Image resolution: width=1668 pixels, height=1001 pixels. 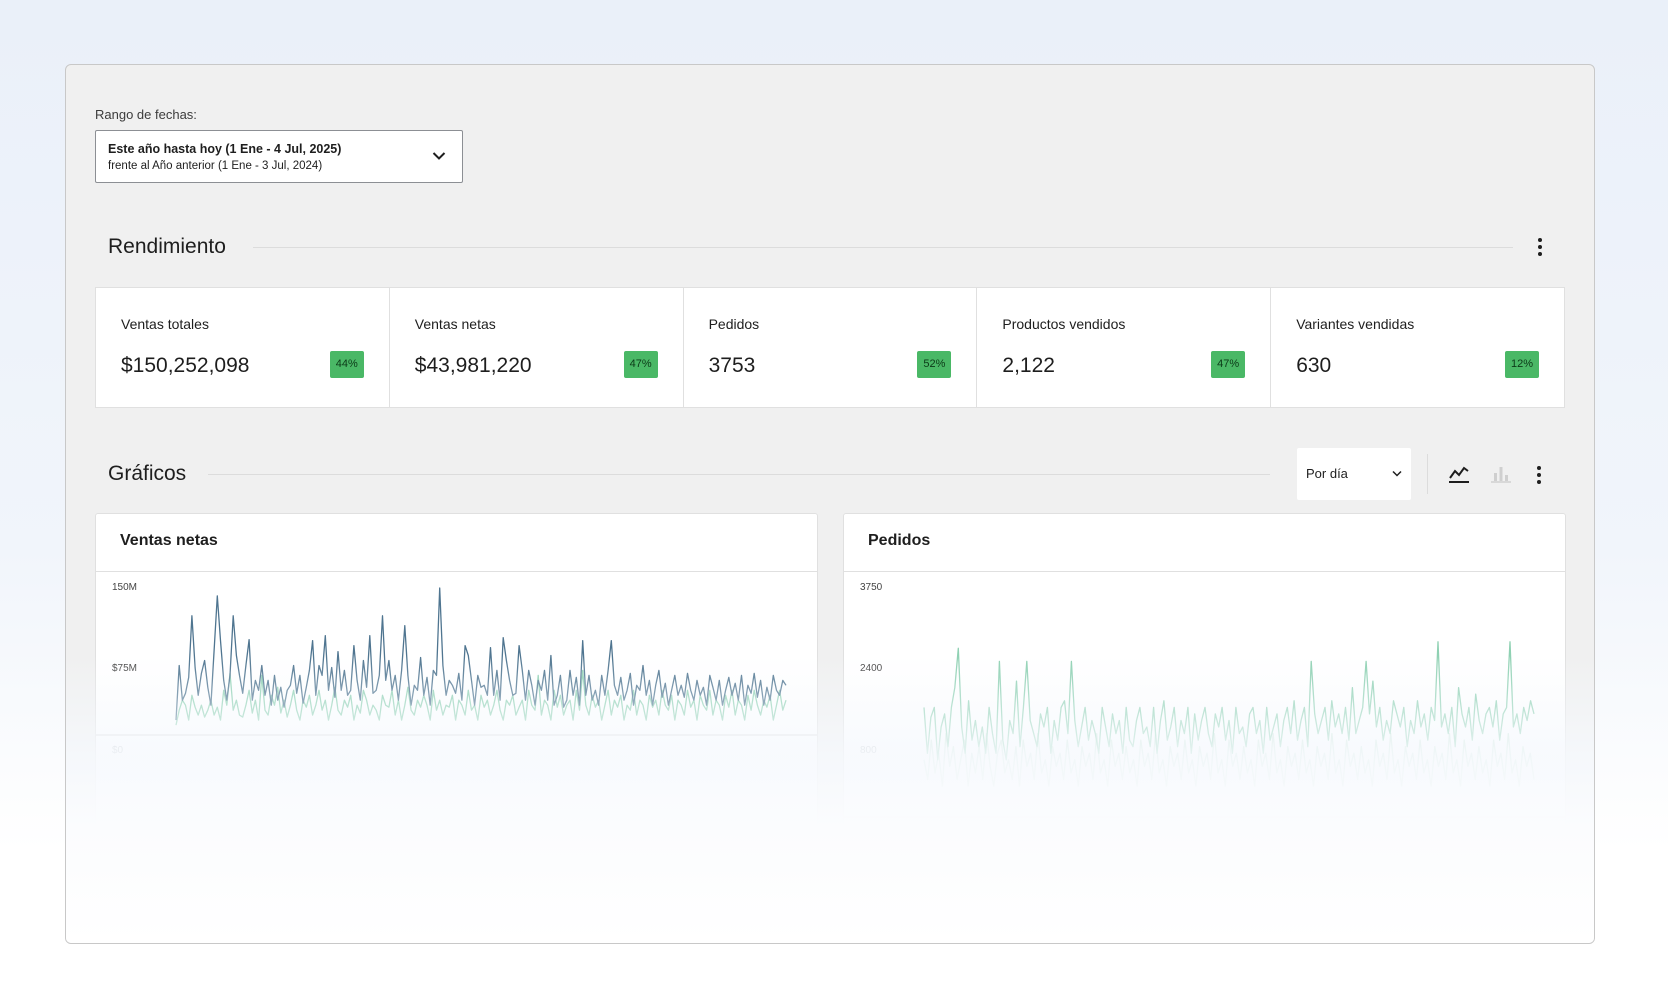 What do you see at coordinates (734, 324) in the screenshot?
I see `kpi-label: Pedidos` at bounding box center [734, 324].